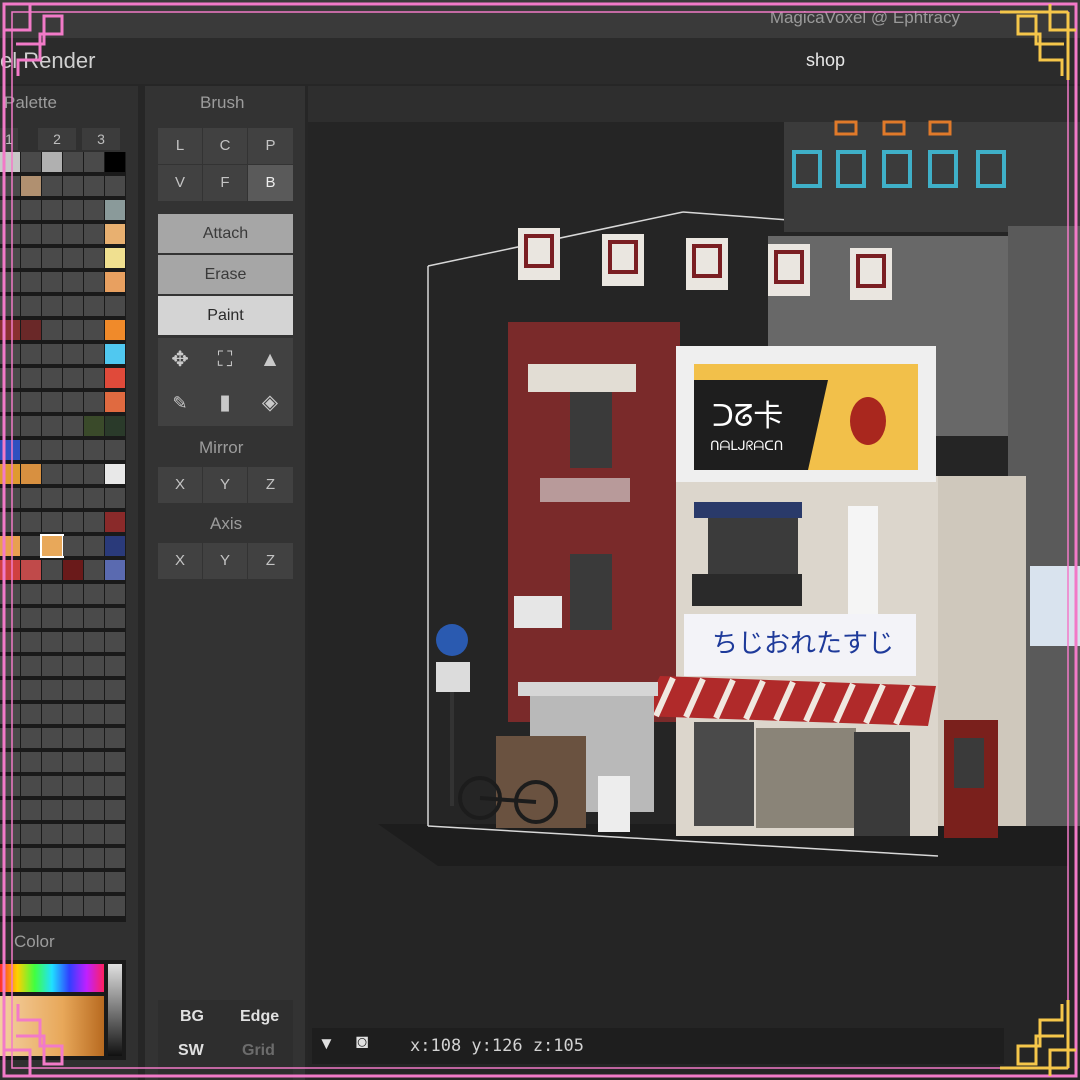  I want to click on palette-tab-1: 1, so click(9, 139).